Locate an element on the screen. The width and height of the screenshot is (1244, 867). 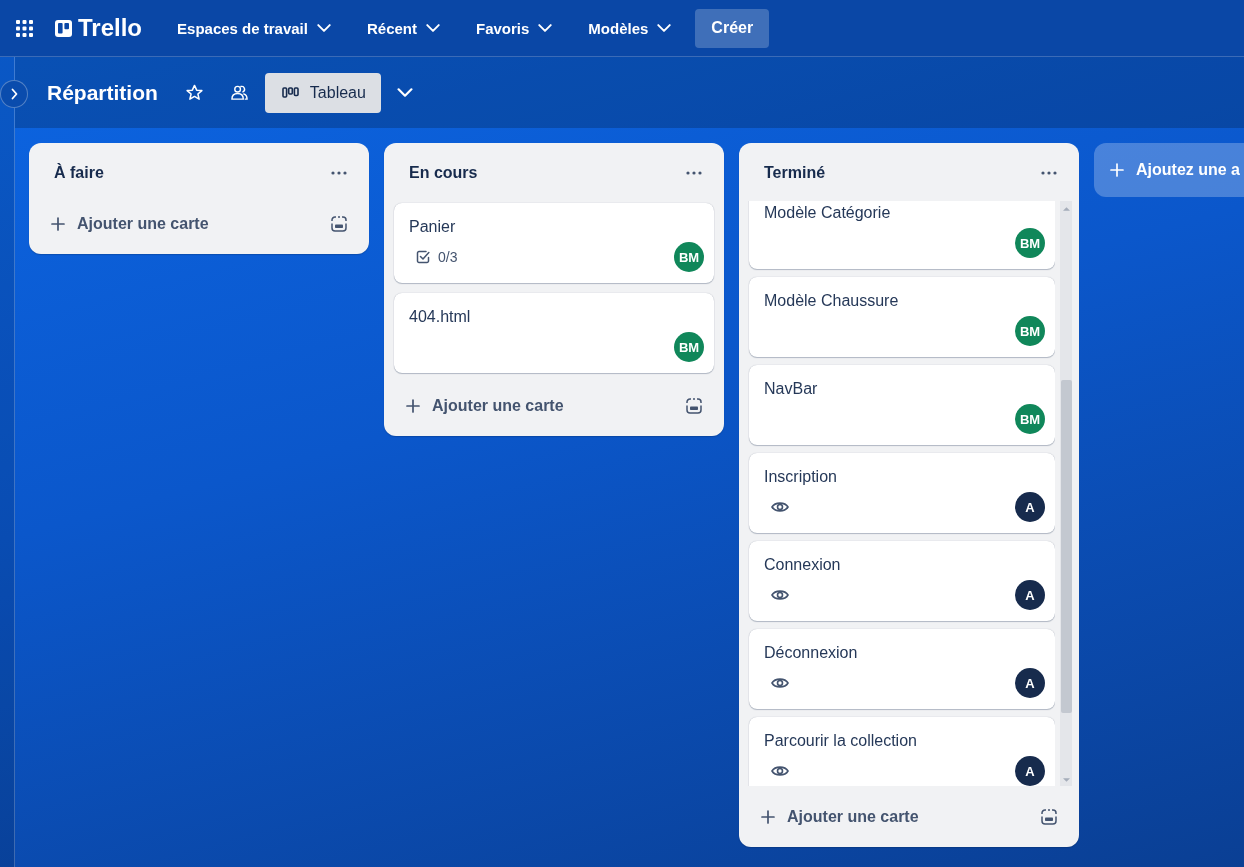
checklist-icon is located at coordinates (423, 257).